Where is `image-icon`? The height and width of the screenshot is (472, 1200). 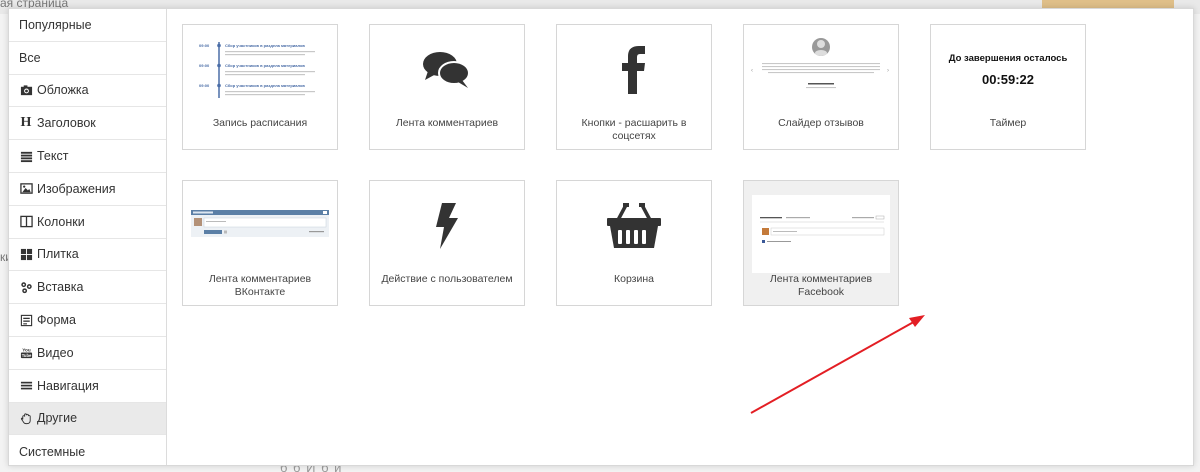 image-icon is located at coordinates (26, 189).